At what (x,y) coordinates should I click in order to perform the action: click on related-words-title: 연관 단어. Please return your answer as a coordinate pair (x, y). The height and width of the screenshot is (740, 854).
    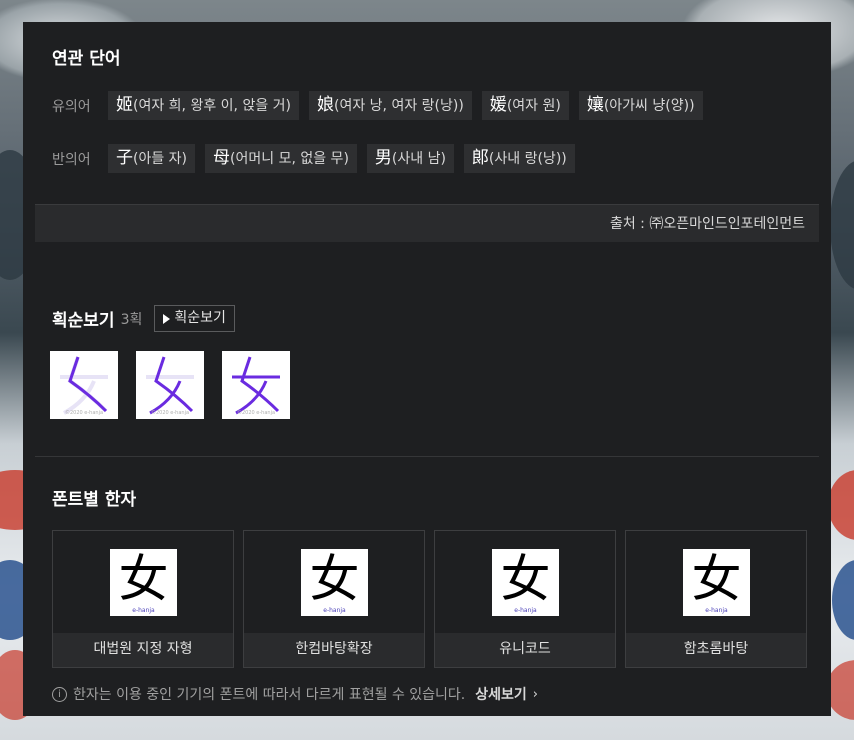
    Looking at the image, I should click on (86, 59).